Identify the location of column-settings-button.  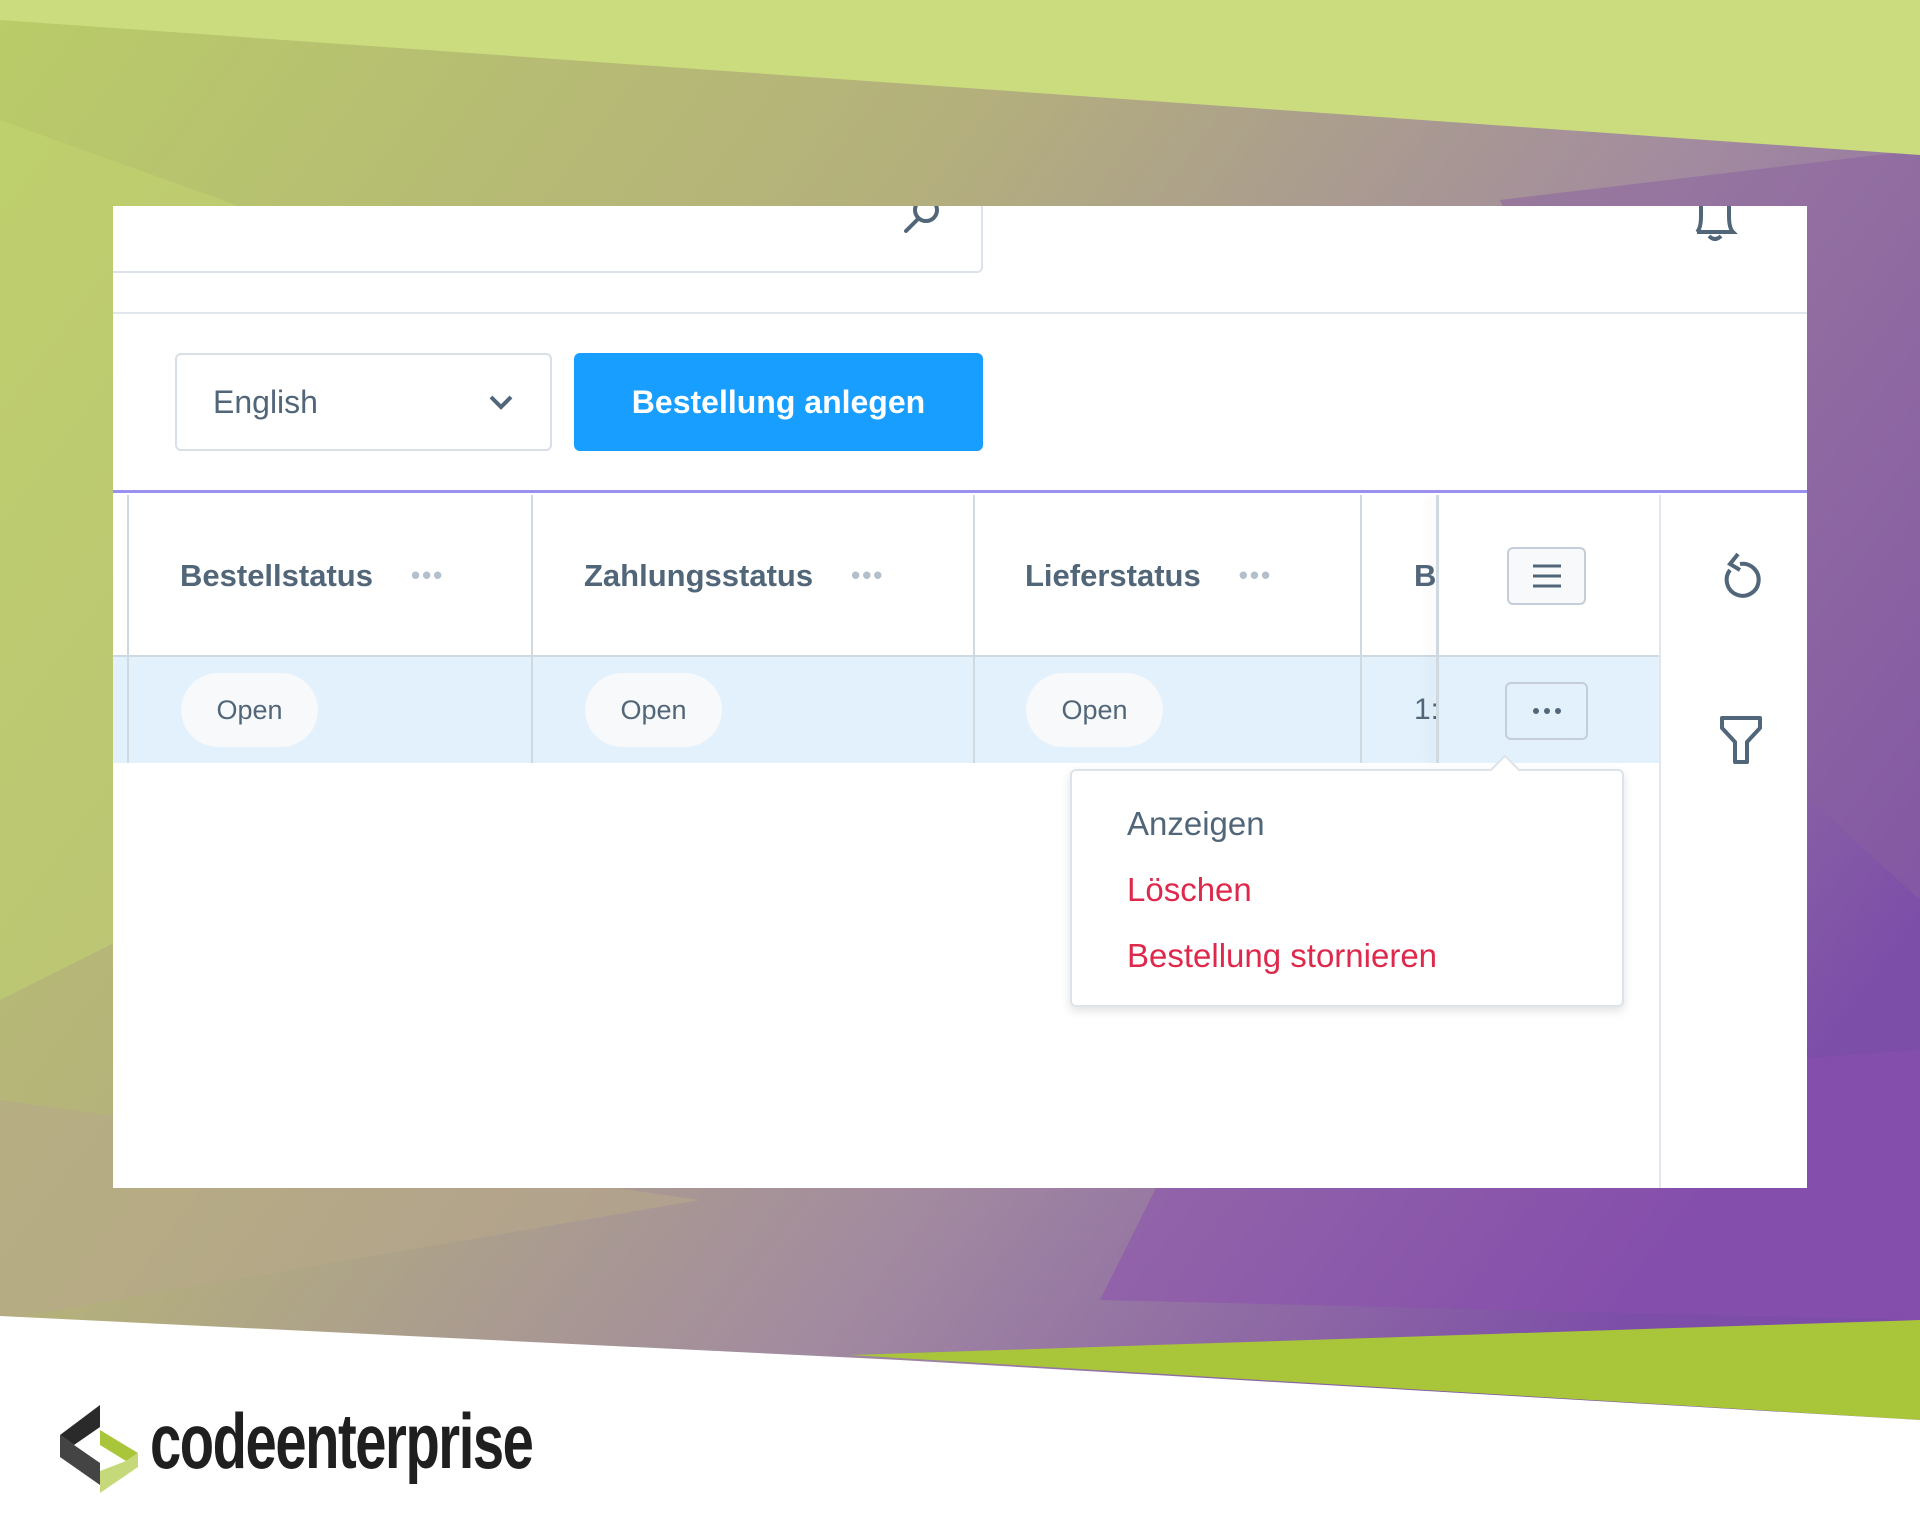
(1546, 576).